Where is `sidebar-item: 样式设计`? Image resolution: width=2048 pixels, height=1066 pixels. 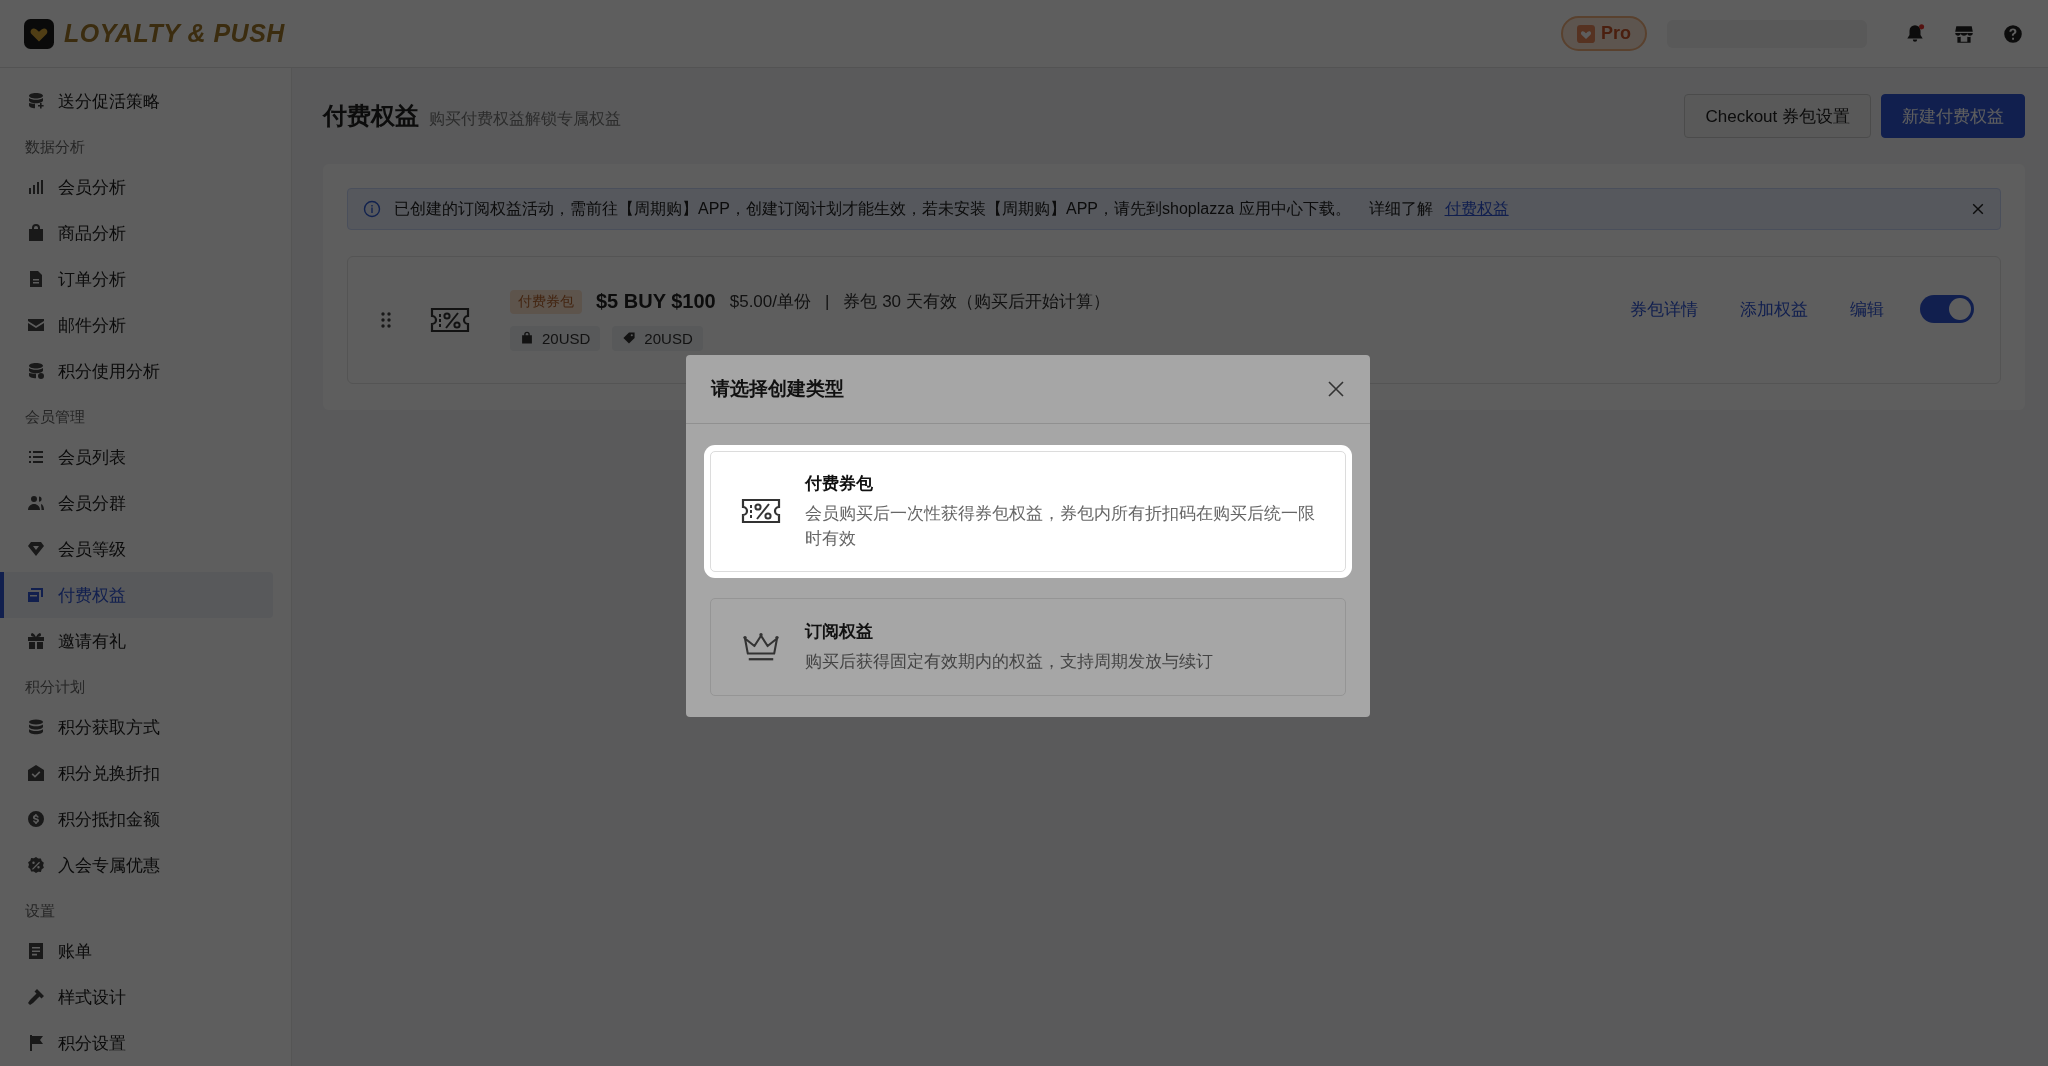
sidebar-item: 样式设计 is located at coordinates (136, 997).